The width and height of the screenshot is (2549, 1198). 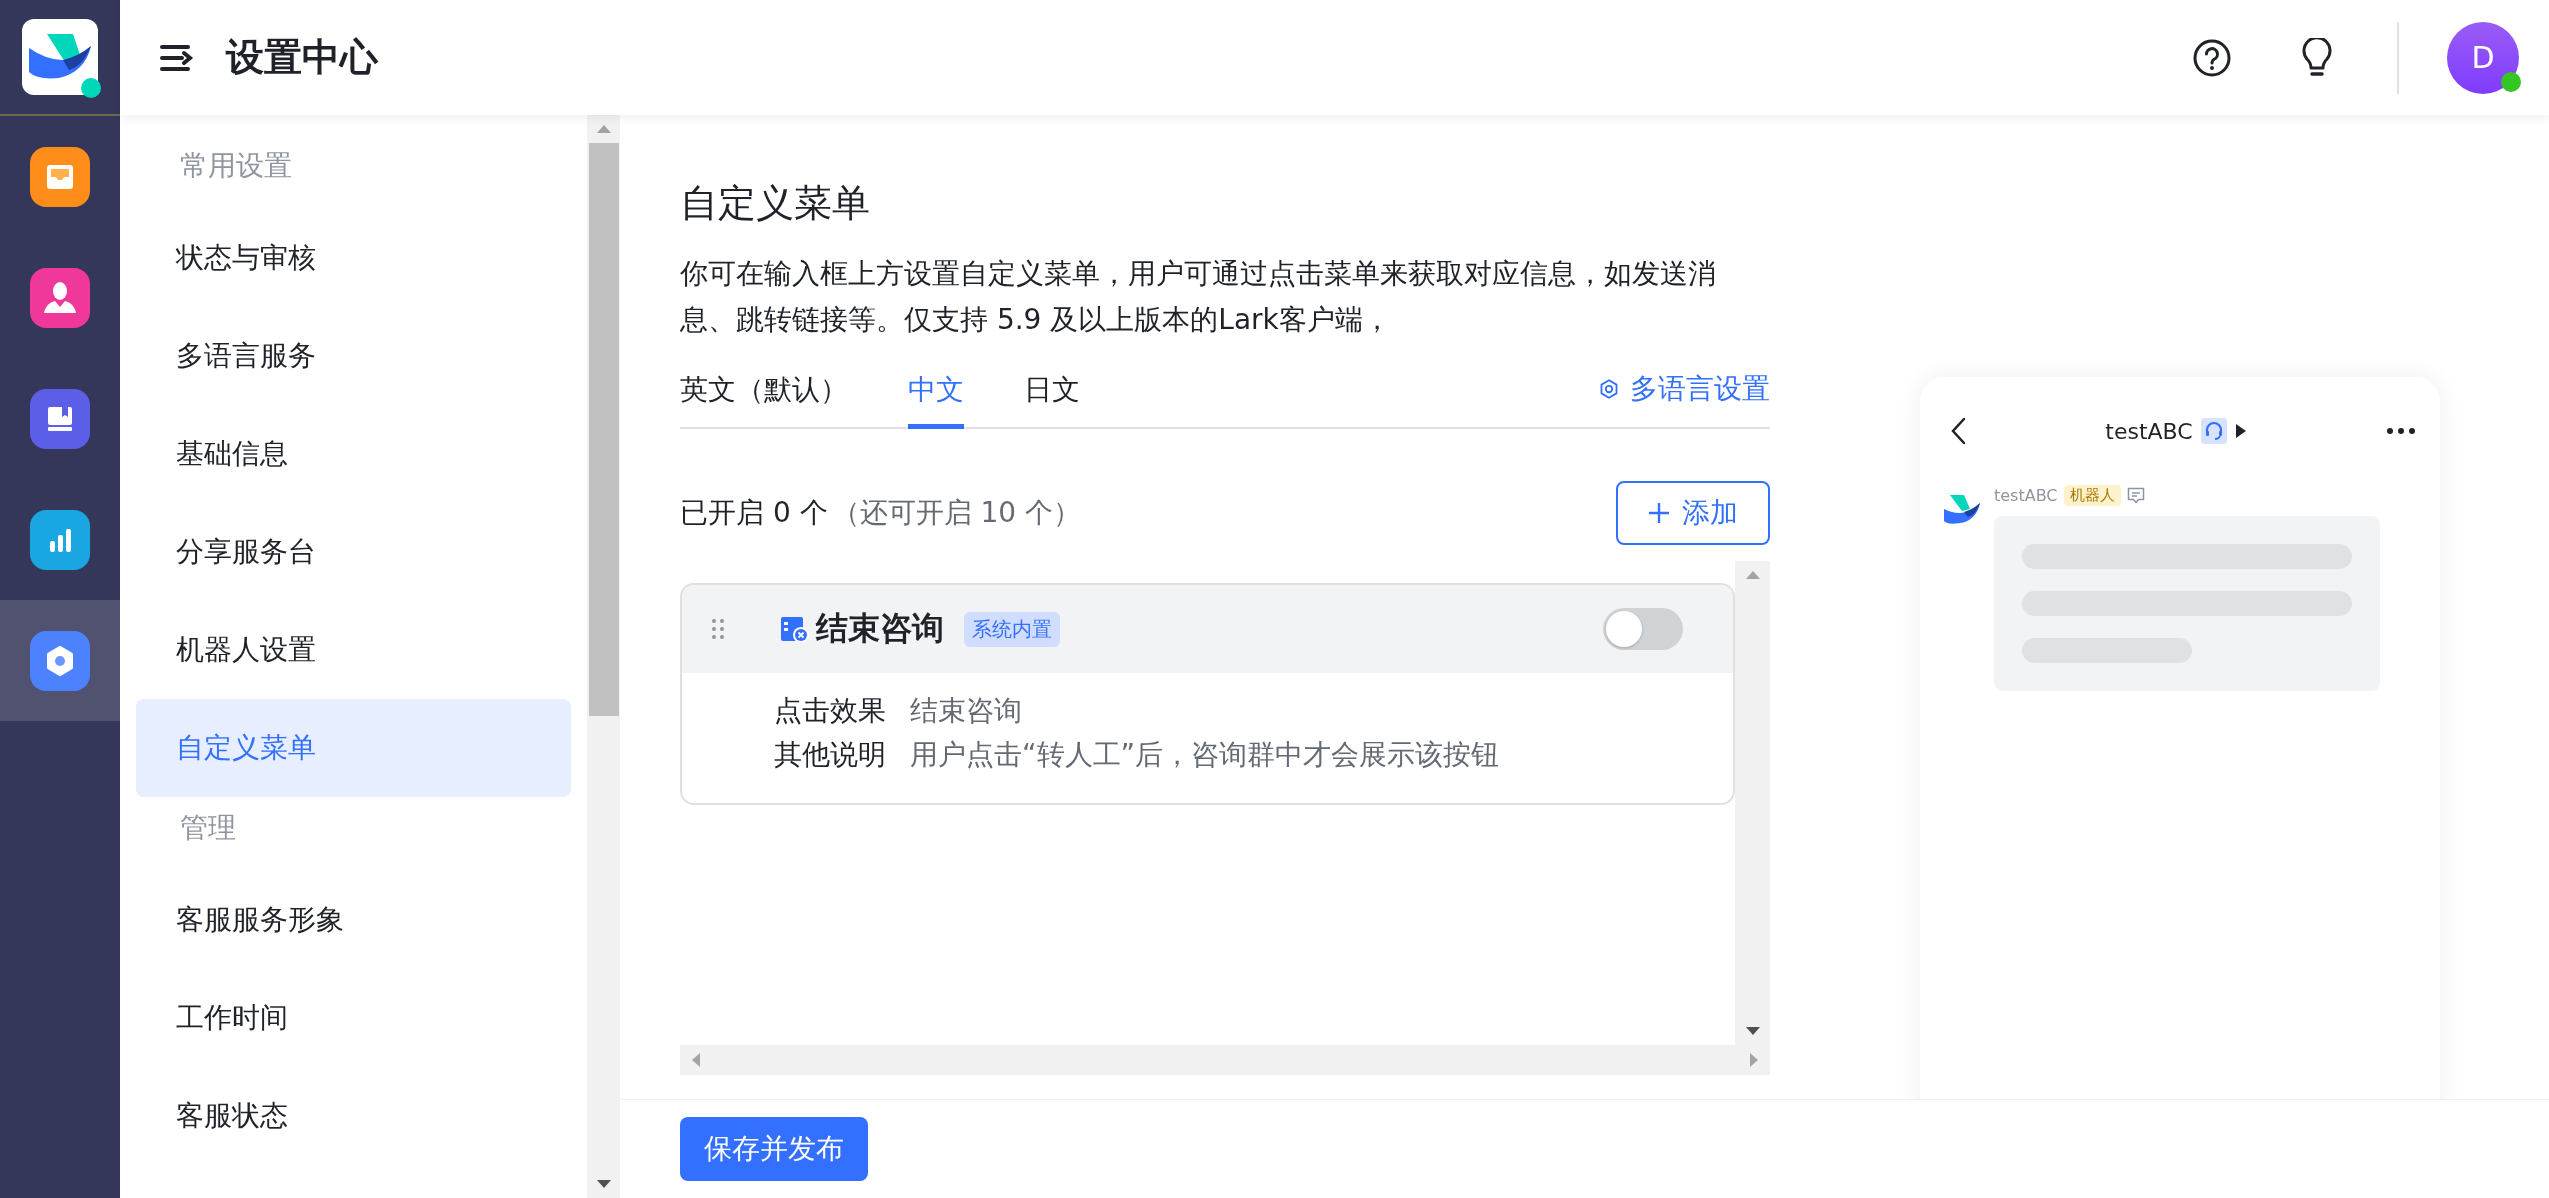 What do you see at coordinates (2026, 495) in the screenshot?
I see `sender-name: testABC` at bounding box center [2026, 495].